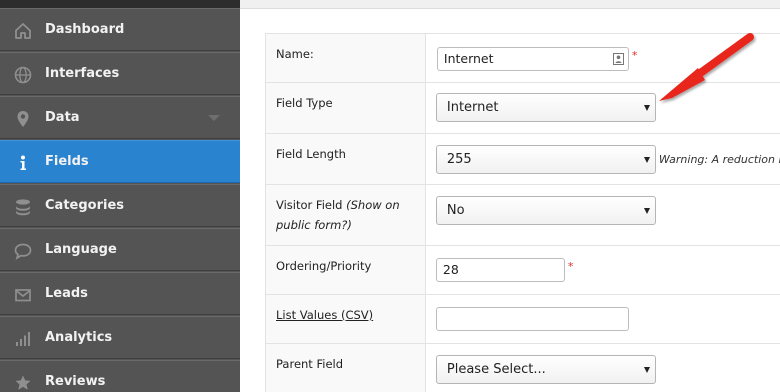 This screenshot has width=780, height=392. Describe the element at coordinates (23, 251) in the screenshot. I see `speech-bubble-icon` at that location.